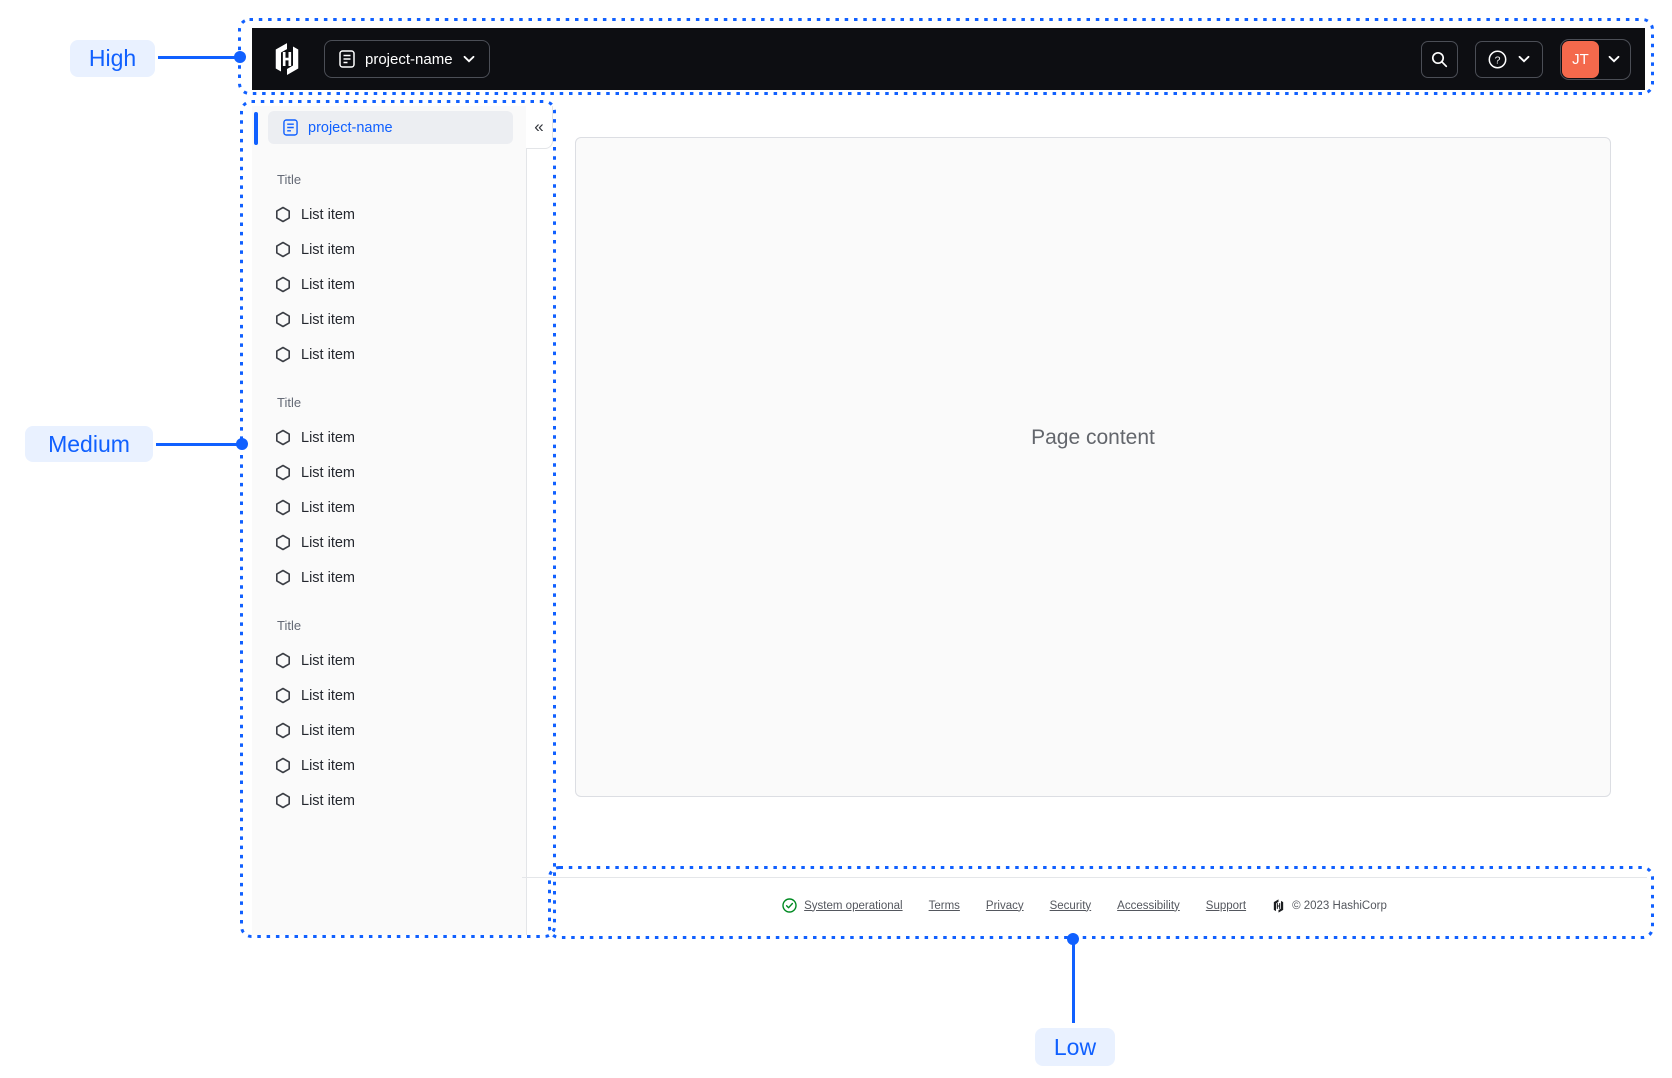 This screenshot has height=1078, width=1672. Describe the element at coordinates (1073, 982) in the screenshot. I see `annotation-connector-low` at that location.